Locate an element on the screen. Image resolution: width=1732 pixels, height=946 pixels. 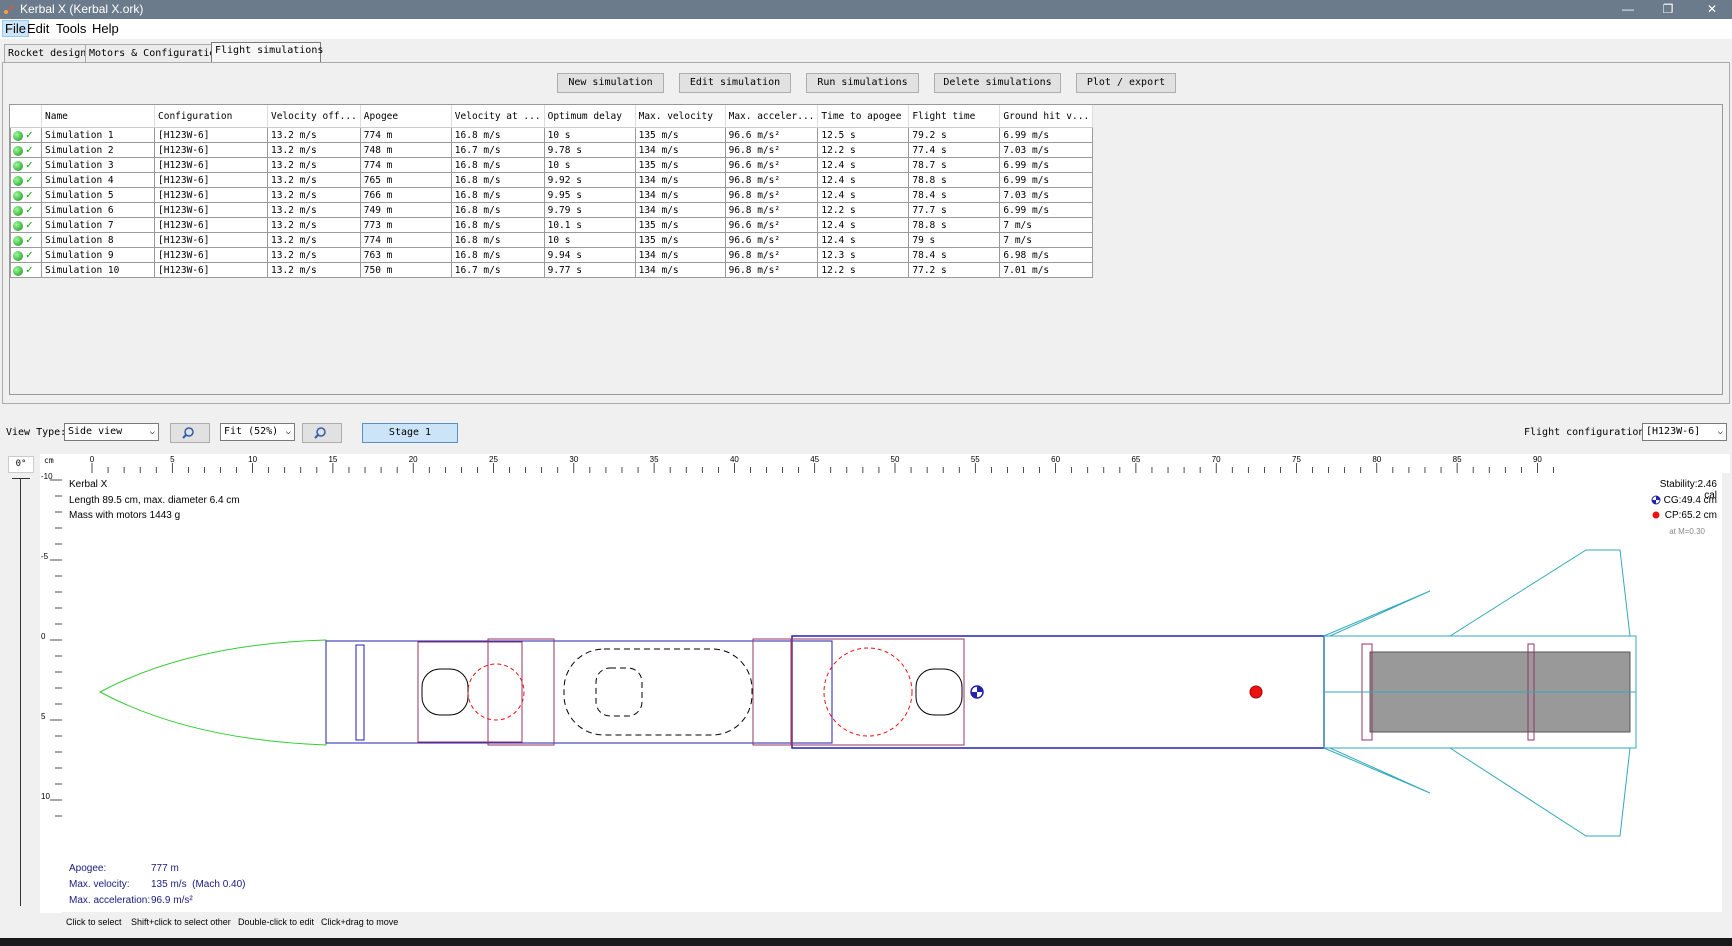
column-header: Name is located at coordinates (98, 116).